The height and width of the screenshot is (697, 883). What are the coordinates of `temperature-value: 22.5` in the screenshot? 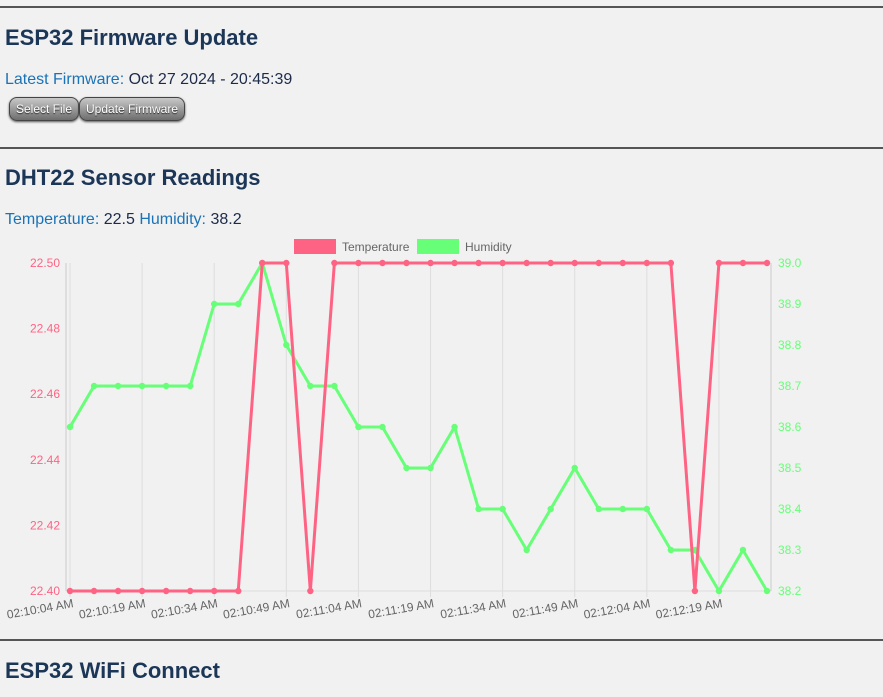 It's located at (119, 219).